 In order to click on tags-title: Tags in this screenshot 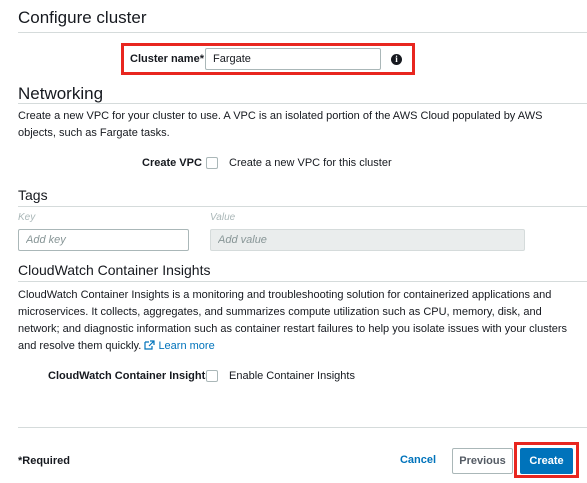, I will do `click(33, 195)`.